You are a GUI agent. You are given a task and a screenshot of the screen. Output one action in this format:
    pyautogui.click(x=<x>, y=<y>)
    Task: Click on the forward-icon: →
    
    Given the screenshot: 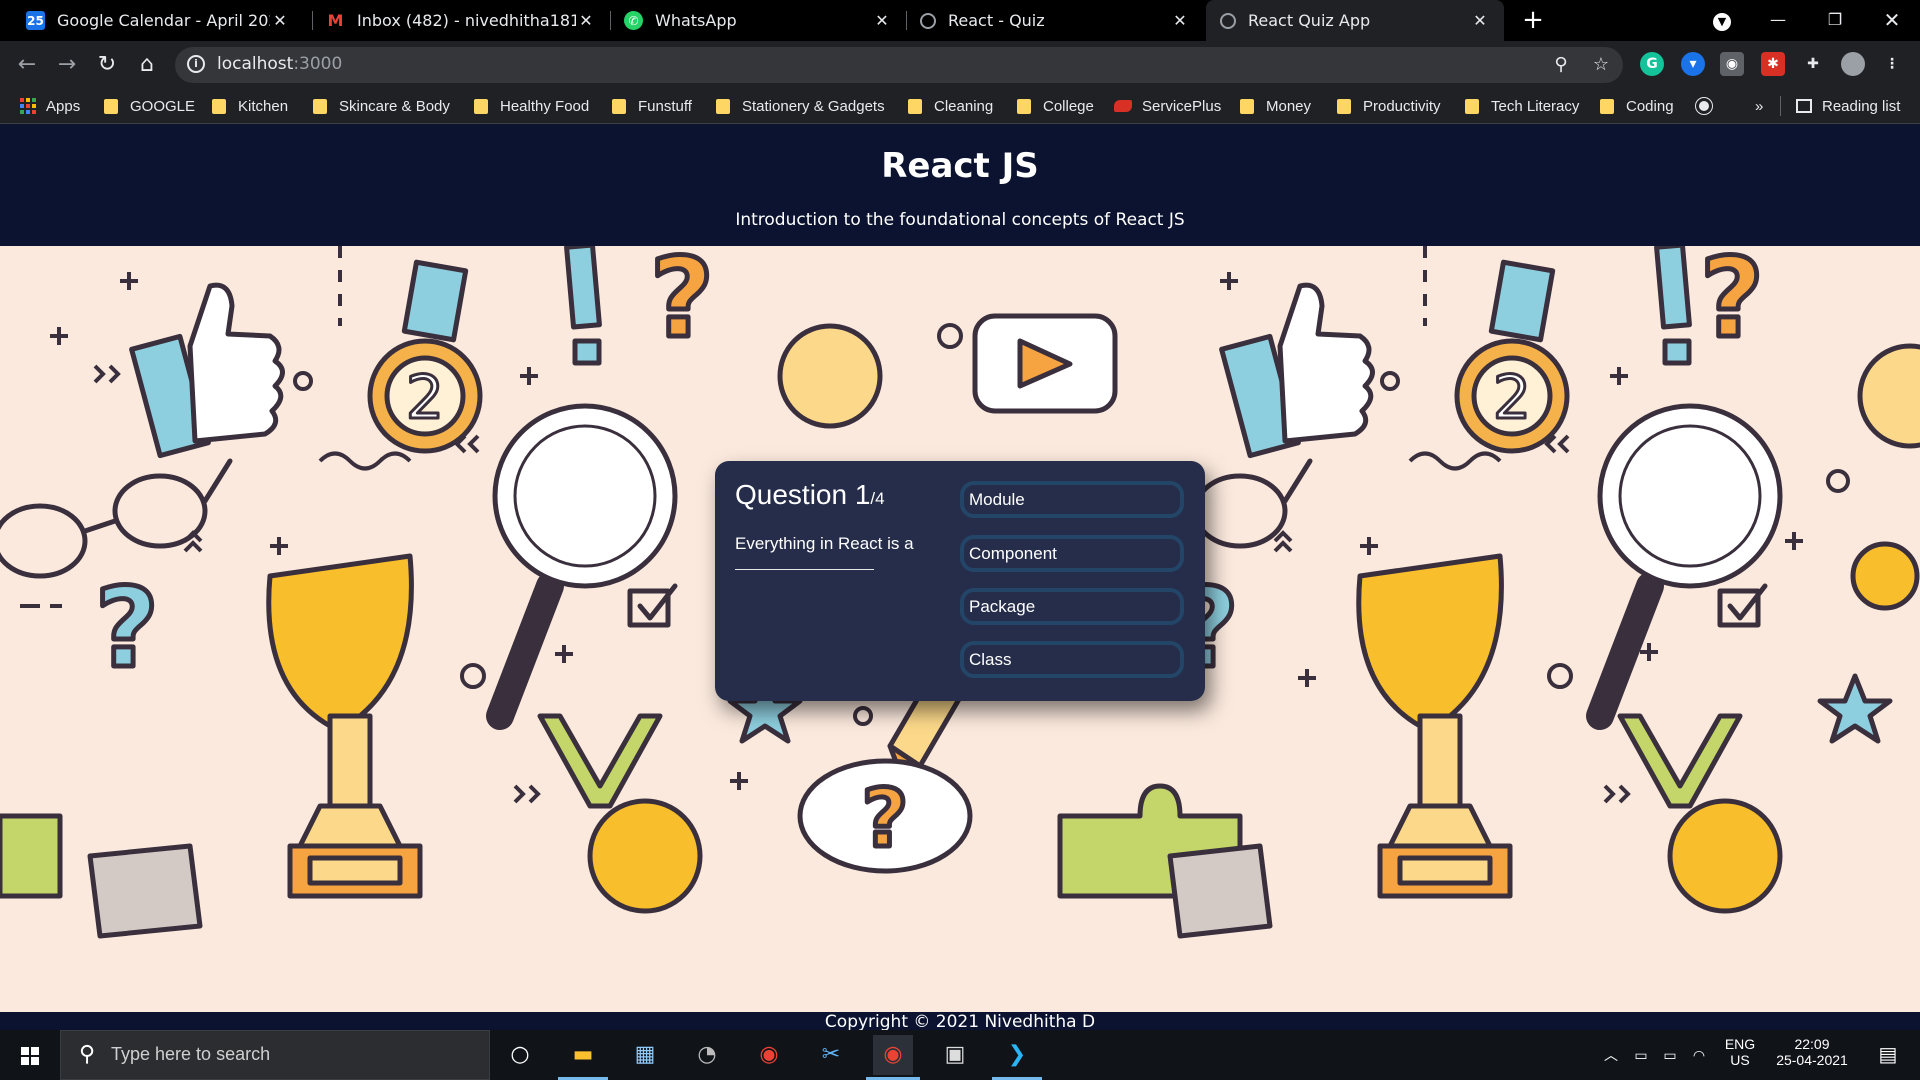 What is the action you would take?
    pyautogui.click(x=67, y=65)
    